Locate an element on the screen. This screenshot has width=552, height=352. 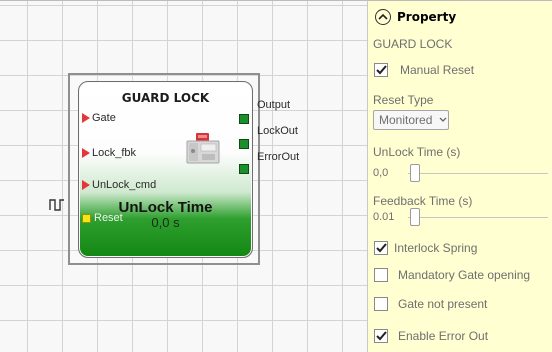
output-port-lockout is located at coordinates (244, 144).